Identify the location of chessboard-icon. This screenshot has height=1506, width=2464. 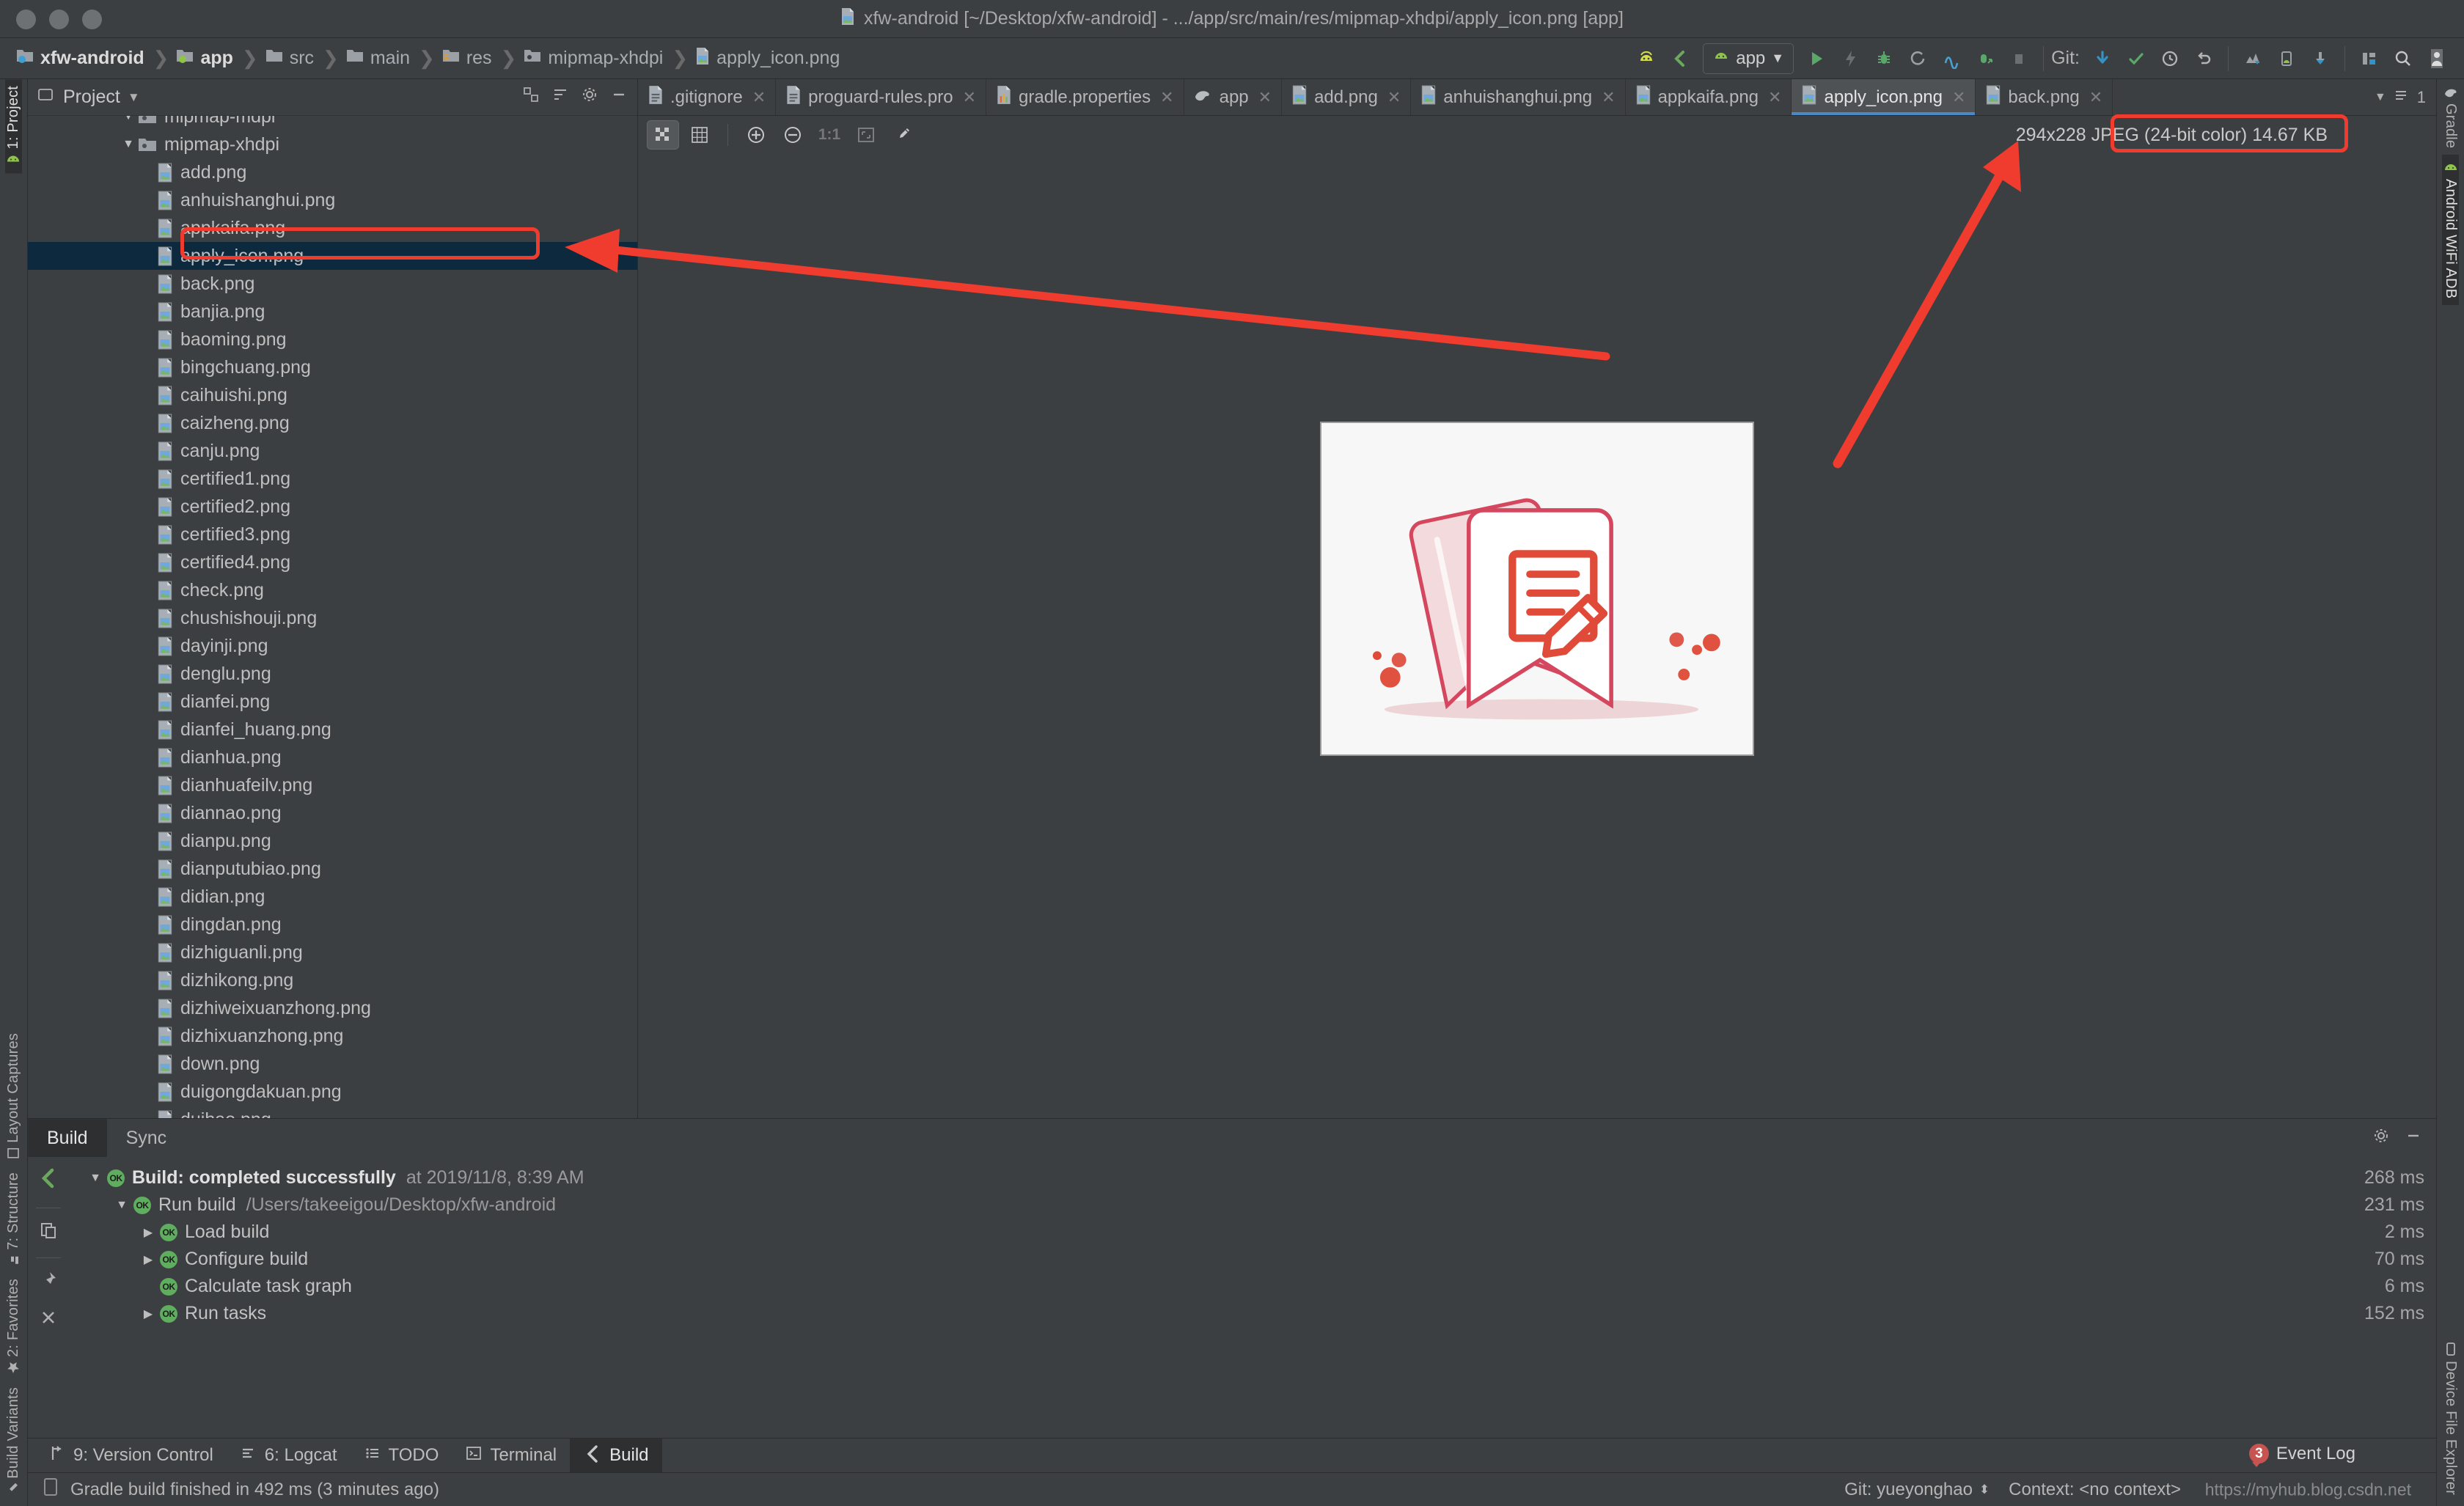
(663, 135).